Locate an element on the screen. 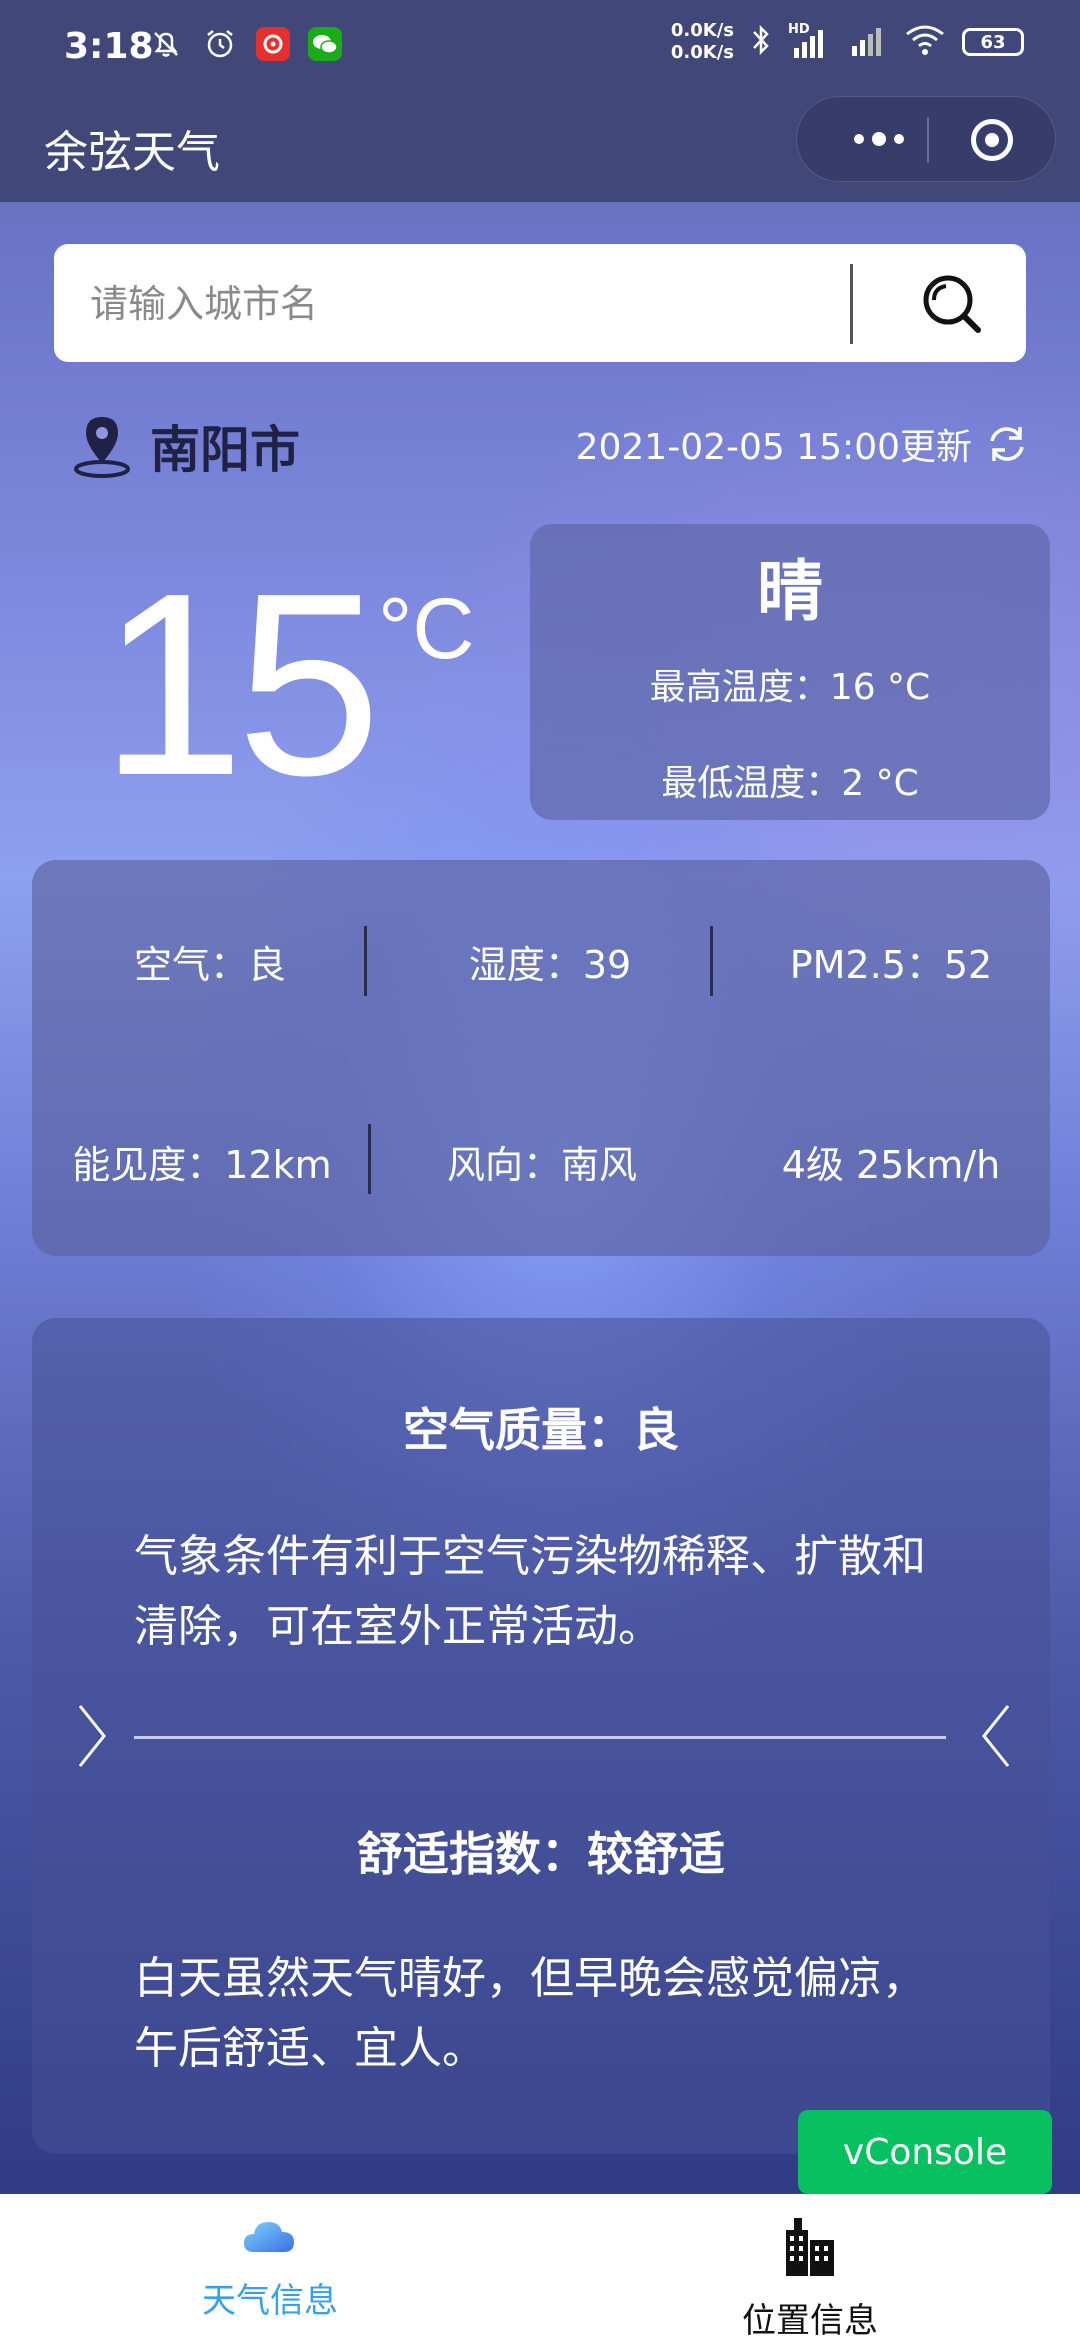 The height and width of the screenshot is (2340, 1080). status-icons-left is located at coordinates (245, 44).